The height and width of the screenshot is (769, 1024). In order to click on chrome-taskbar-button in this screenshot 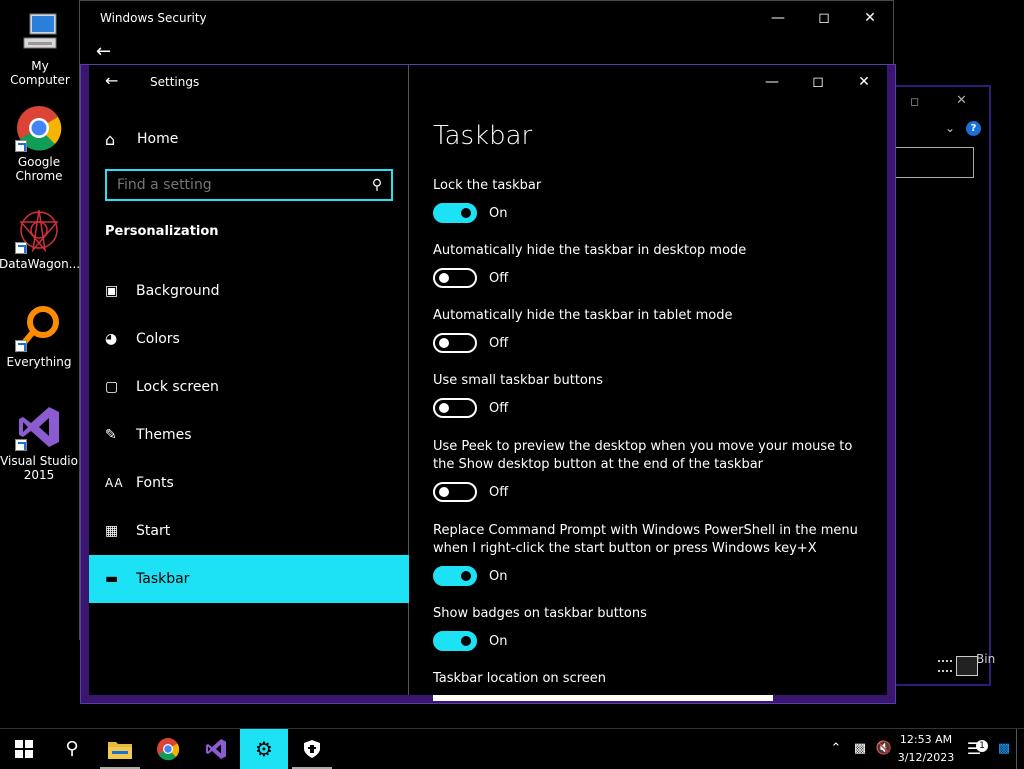, I will do `click(168, 749)`.